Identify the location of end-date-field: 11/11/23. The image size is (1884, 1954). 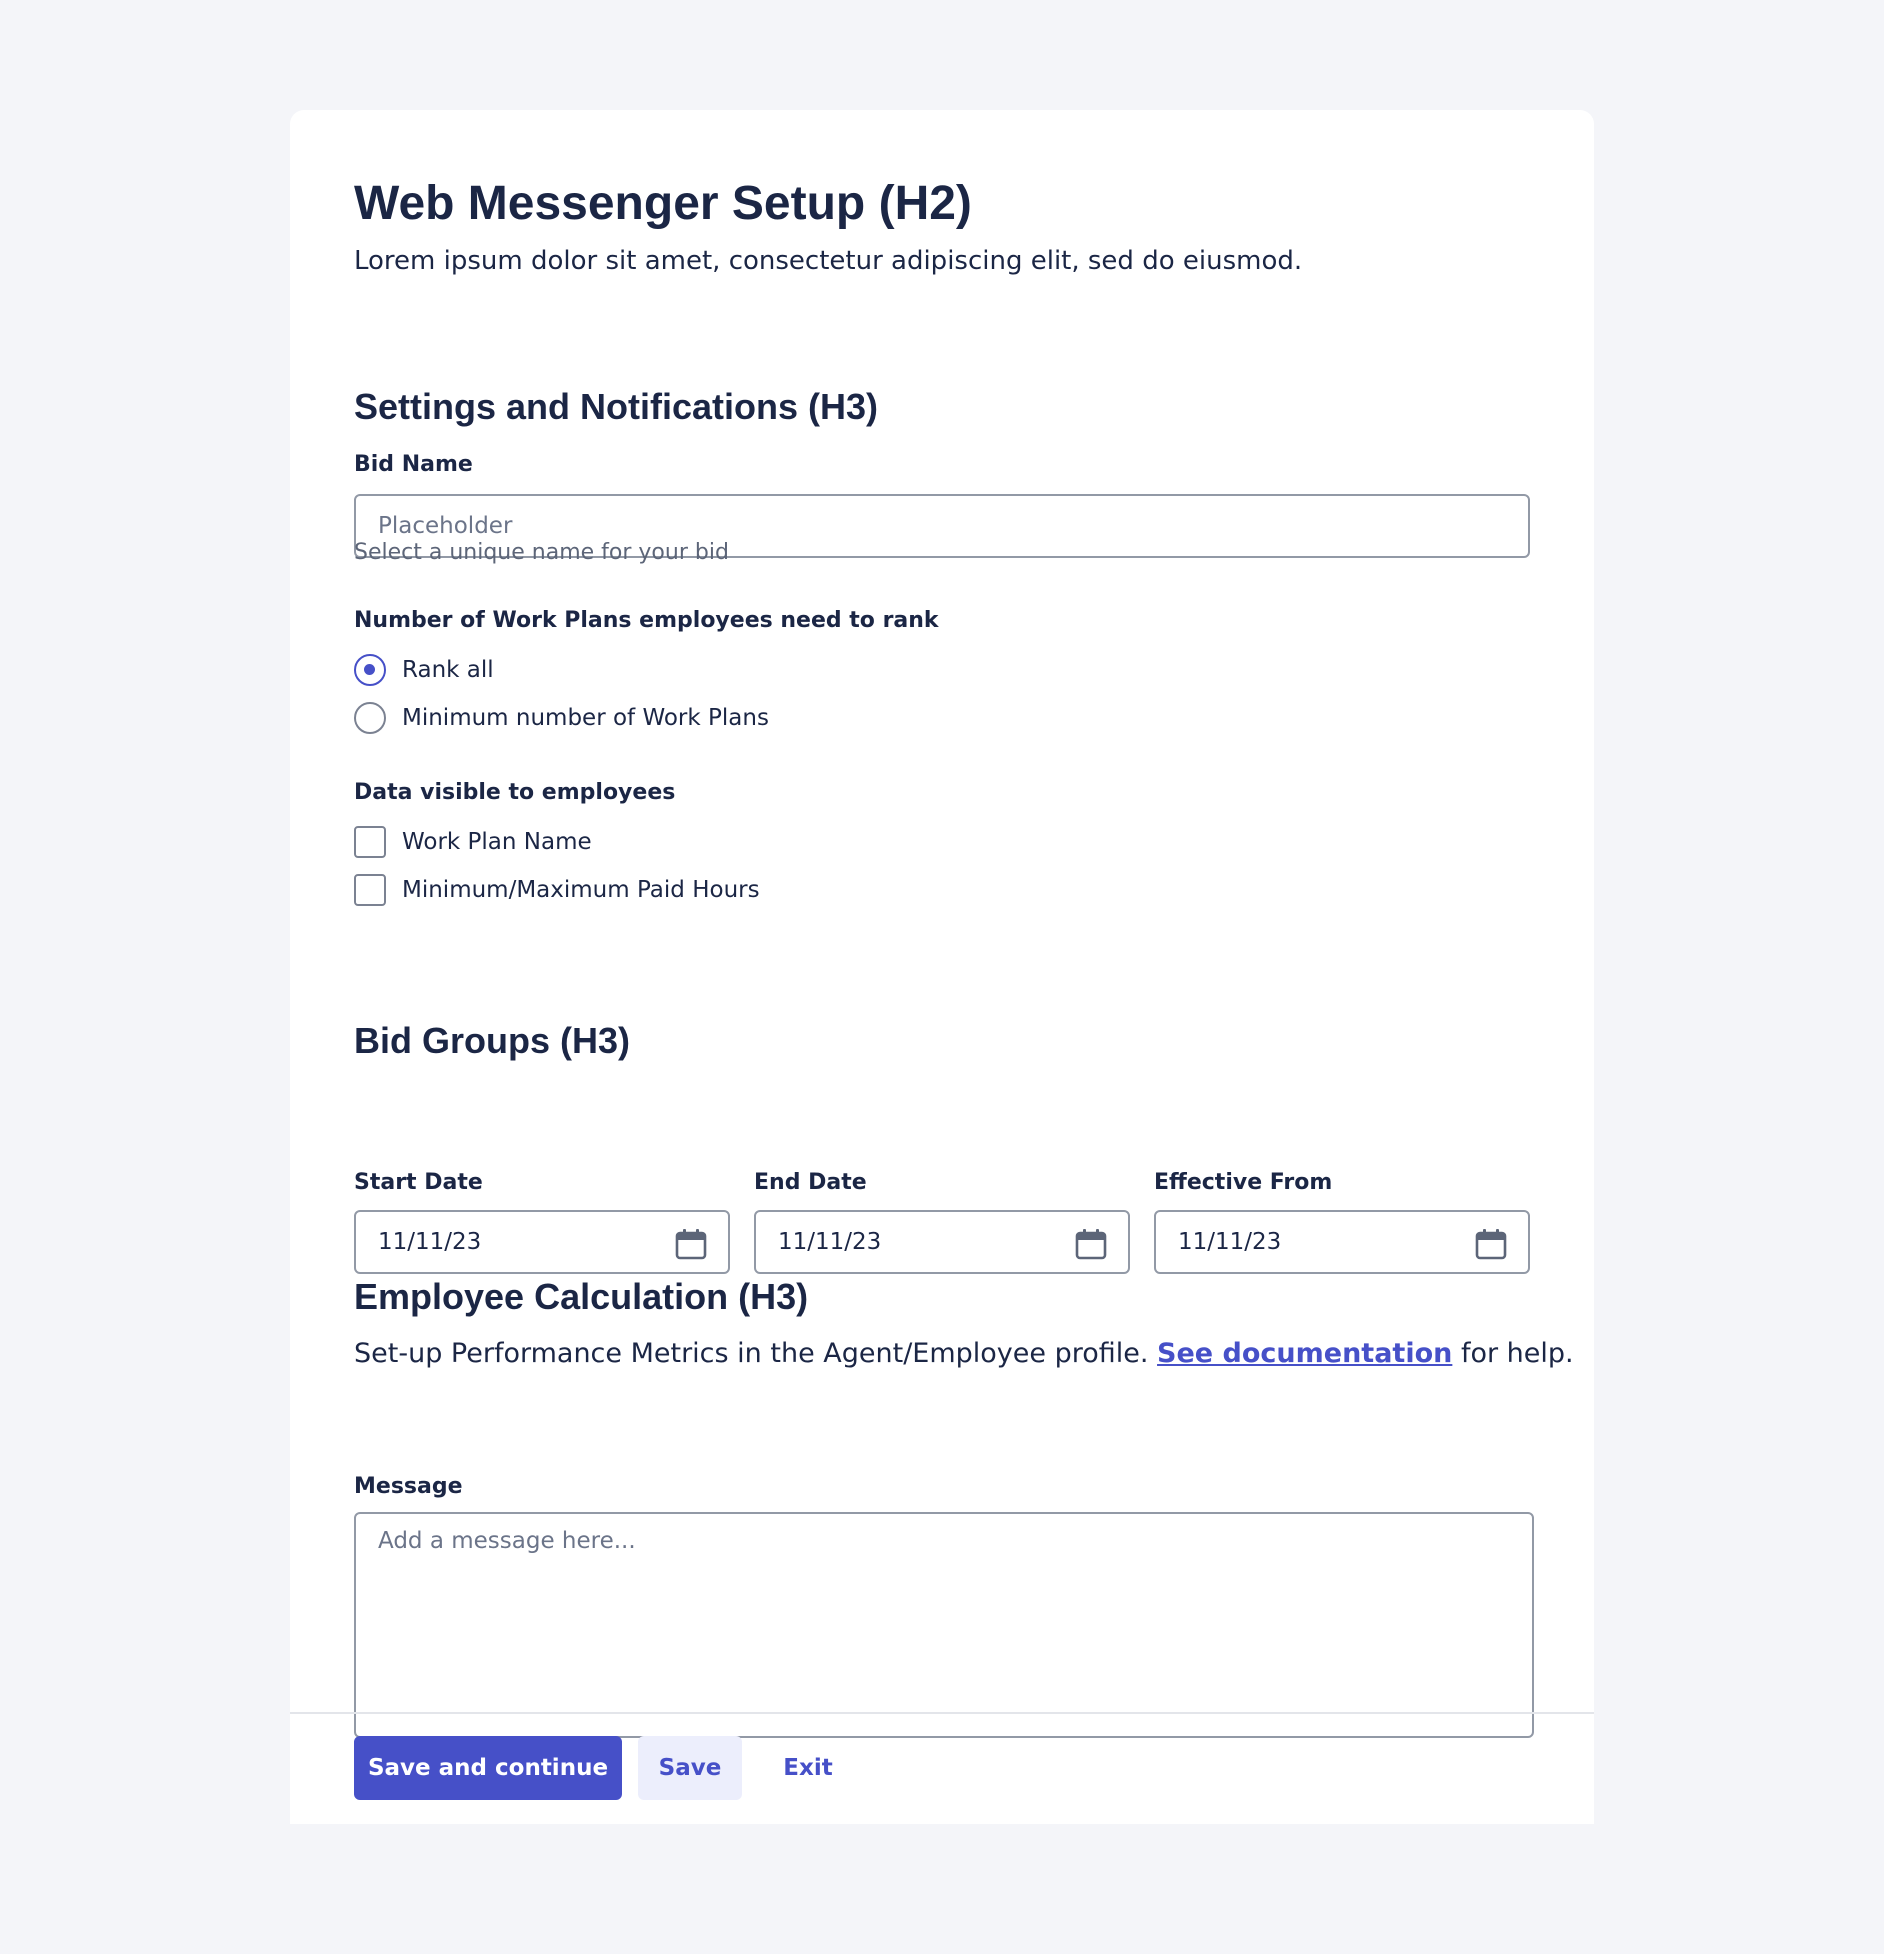
(942, 1242).